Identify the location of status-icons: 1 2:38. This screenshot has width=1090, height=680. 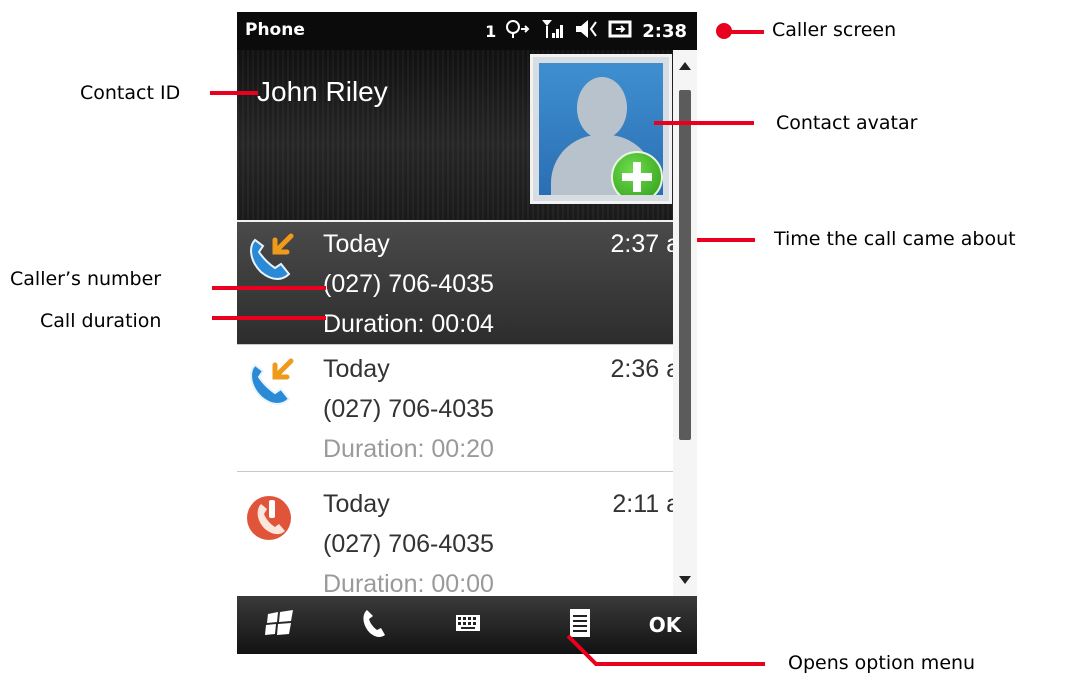
(586, 31).